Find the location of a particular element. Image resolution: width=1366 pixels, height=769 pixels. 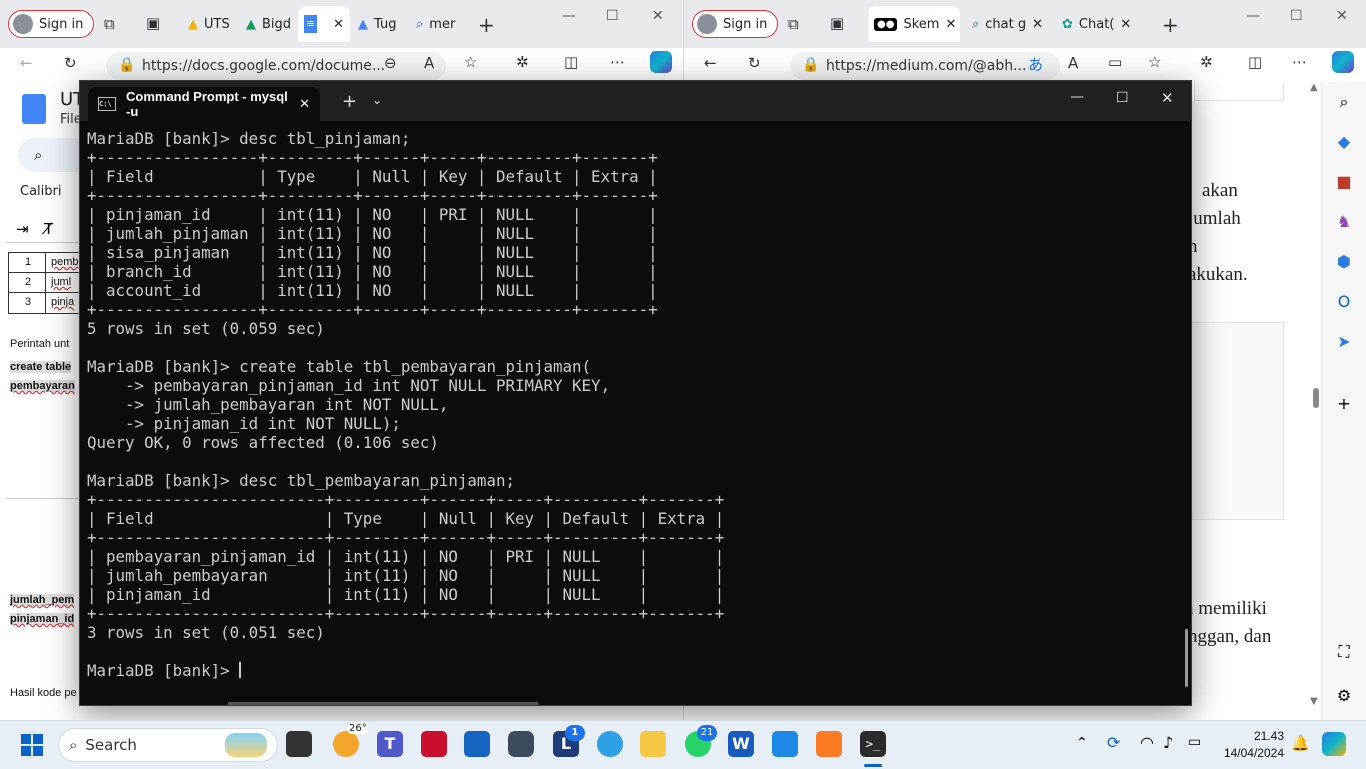

translate-icon: あ is located at coordinates (1035, 64).